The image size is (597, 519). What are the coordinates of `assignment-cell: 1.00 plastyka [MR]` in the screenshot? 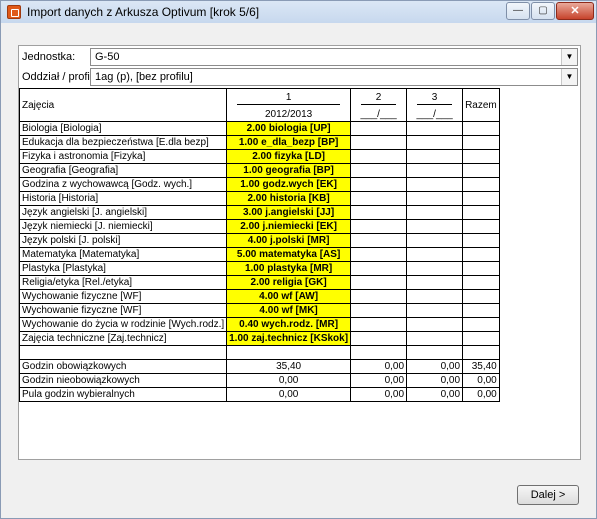 It's located at (289, 268).